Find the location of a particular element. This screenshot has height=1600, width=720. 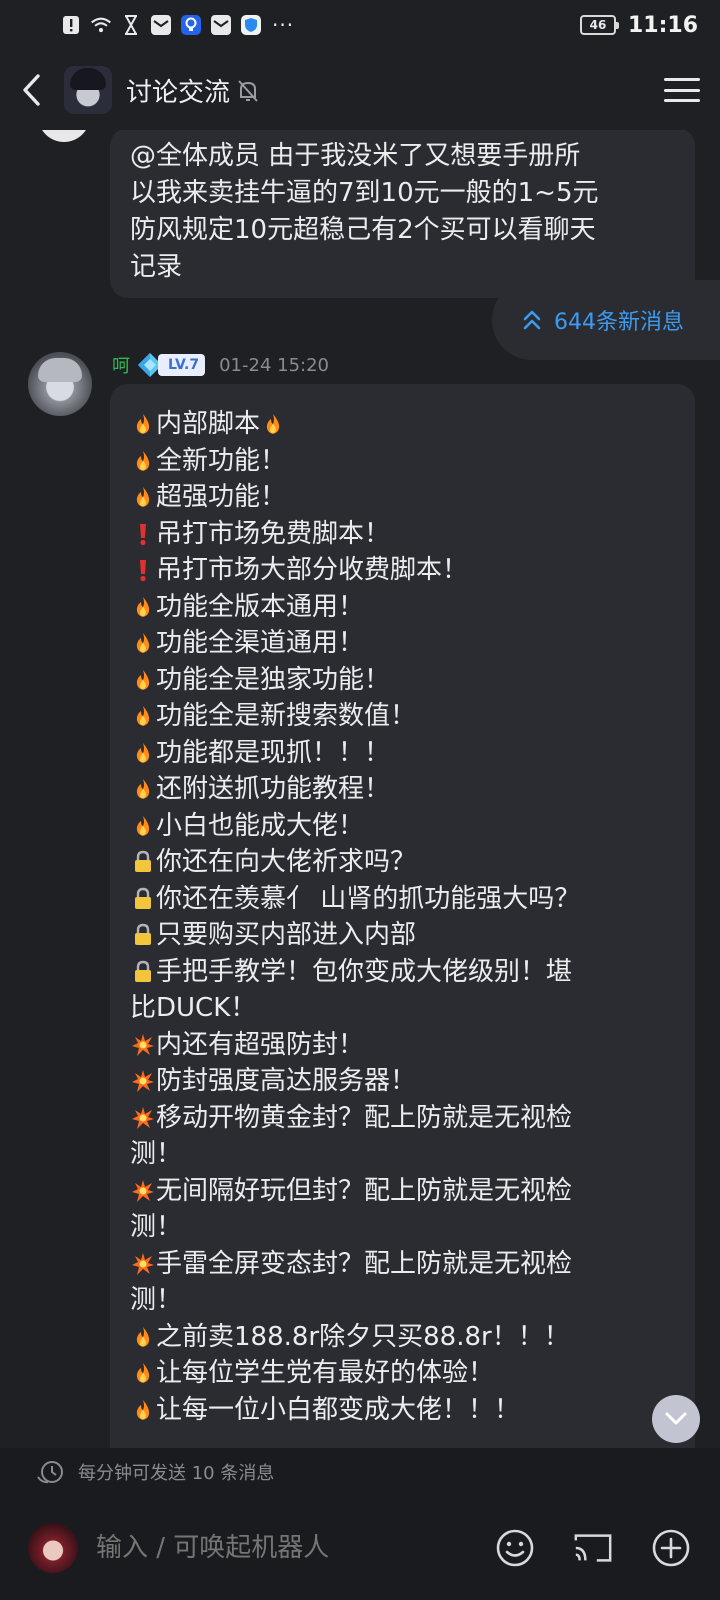

message-line: 只要购买内部进入内部 is located at coordinates (401, 935).